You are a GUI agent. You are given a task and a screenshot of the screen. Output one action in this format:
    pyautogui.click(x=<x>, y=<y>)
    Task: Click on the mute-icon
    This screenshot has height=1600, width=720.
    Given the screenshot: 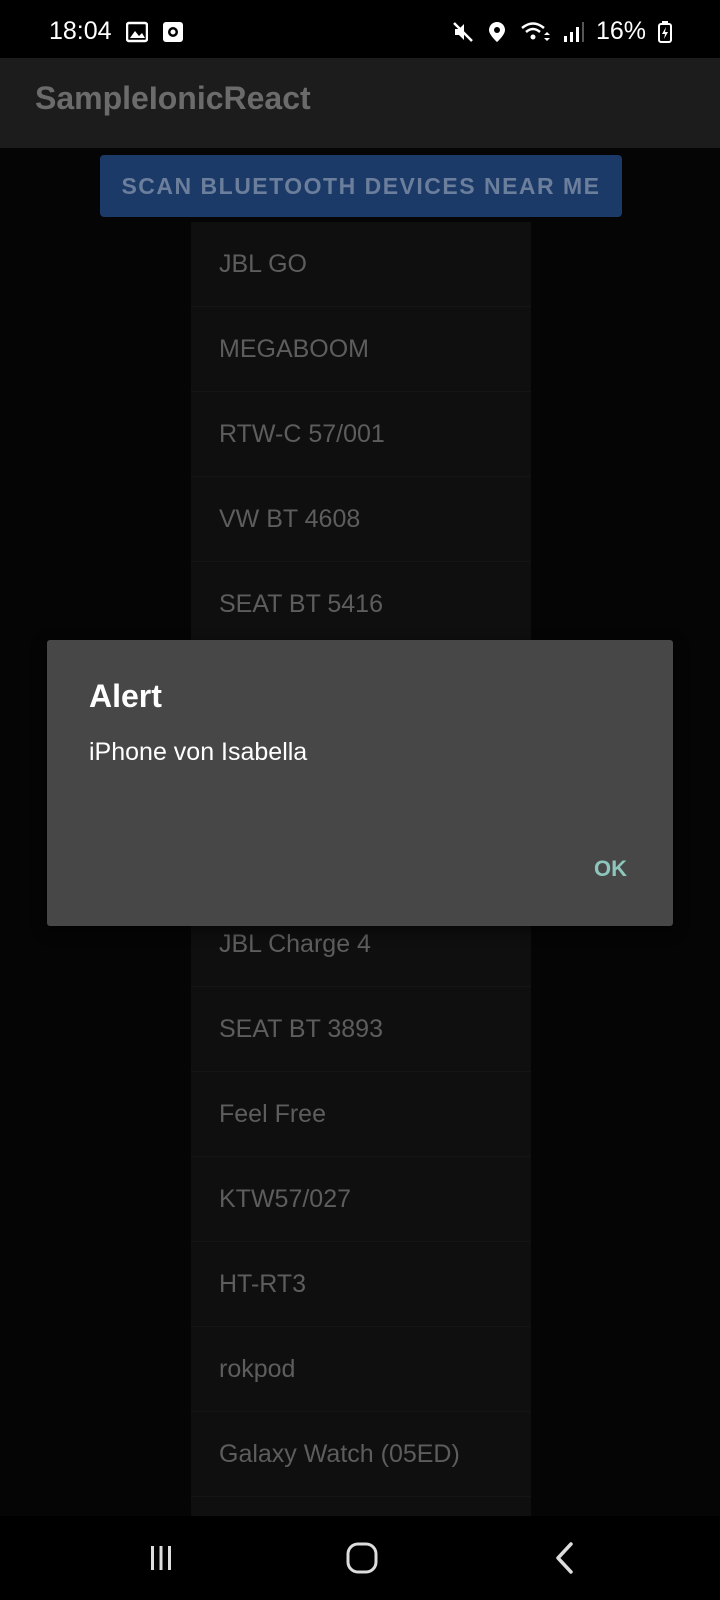 What is the action you would take?
    pyautogui.click(x=463, y=32)
    